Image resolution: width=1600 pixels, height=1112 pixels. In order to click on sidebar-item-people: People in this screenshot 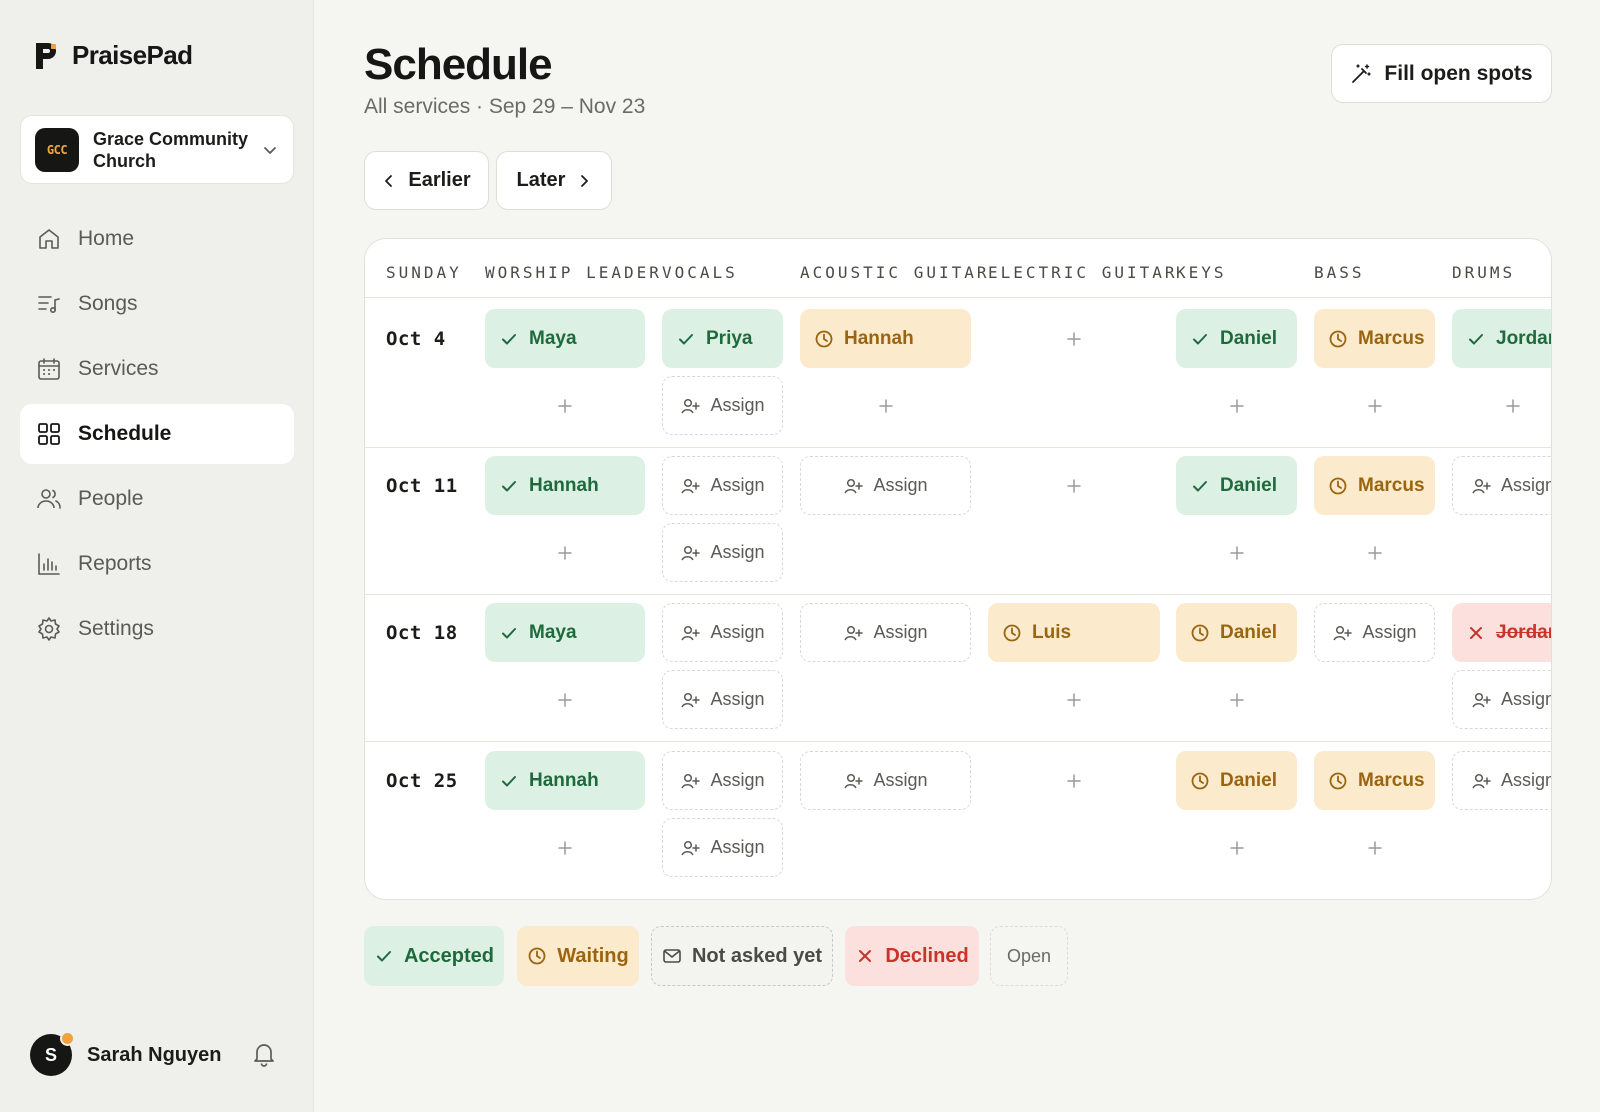, I will do `click(157, 499)`.